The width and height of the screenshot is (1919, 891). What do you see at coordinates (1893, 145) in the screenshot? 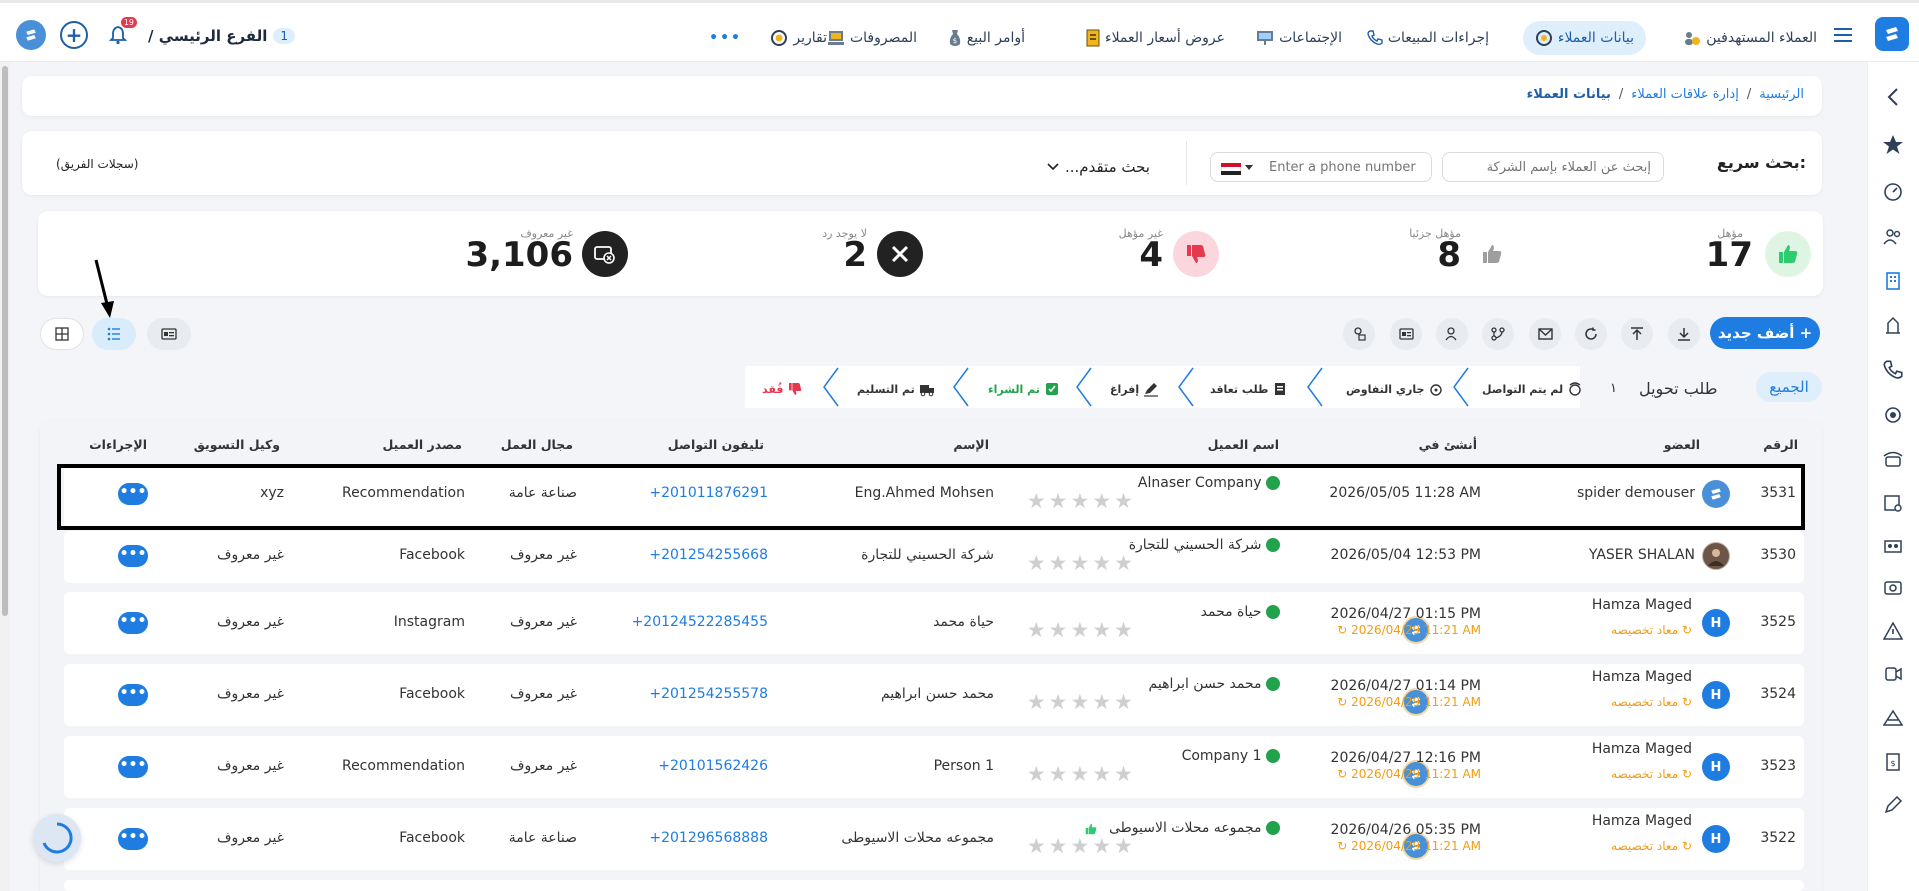
I see `favorites-star-icon` at bounding box center [1893, 145].